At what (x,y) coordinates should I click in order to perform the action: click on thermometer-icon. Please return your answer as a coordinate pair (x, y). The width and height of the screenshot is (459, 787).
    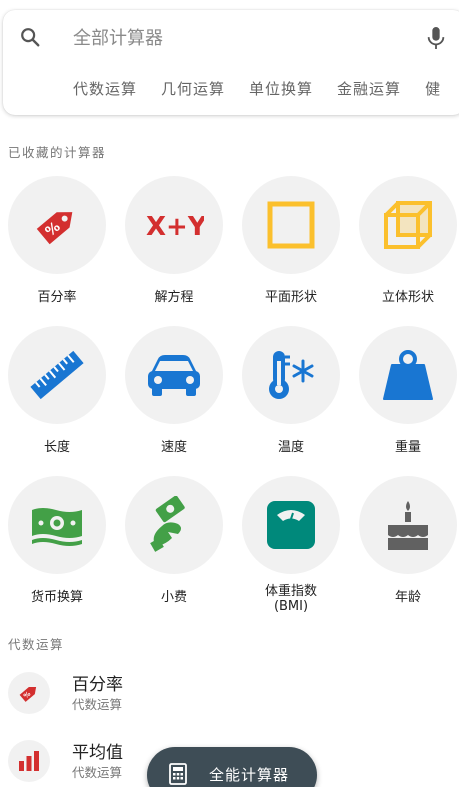
    Looking at the image, I should click on (291, 375).